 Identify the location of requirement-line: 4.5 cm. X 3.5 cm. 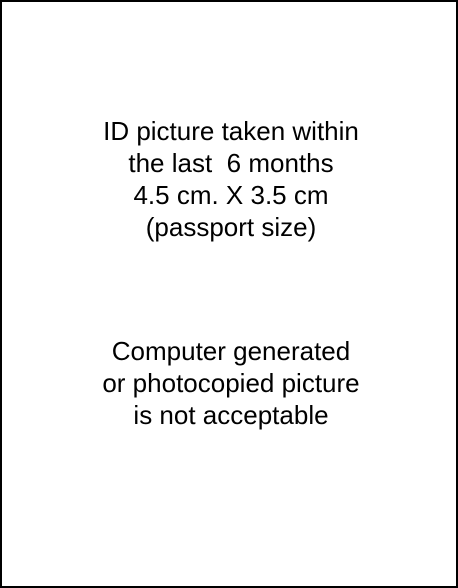
(231, 195).